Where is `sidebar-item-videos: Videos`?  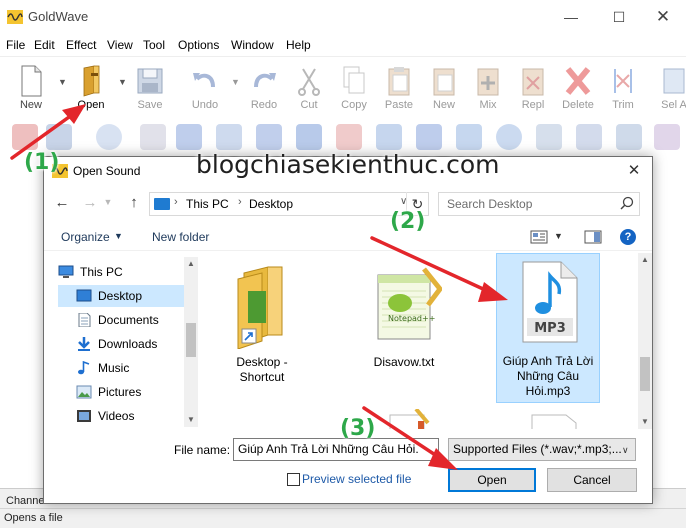 sidebar-item-videos: Videos is located at coordinates (122, 416).